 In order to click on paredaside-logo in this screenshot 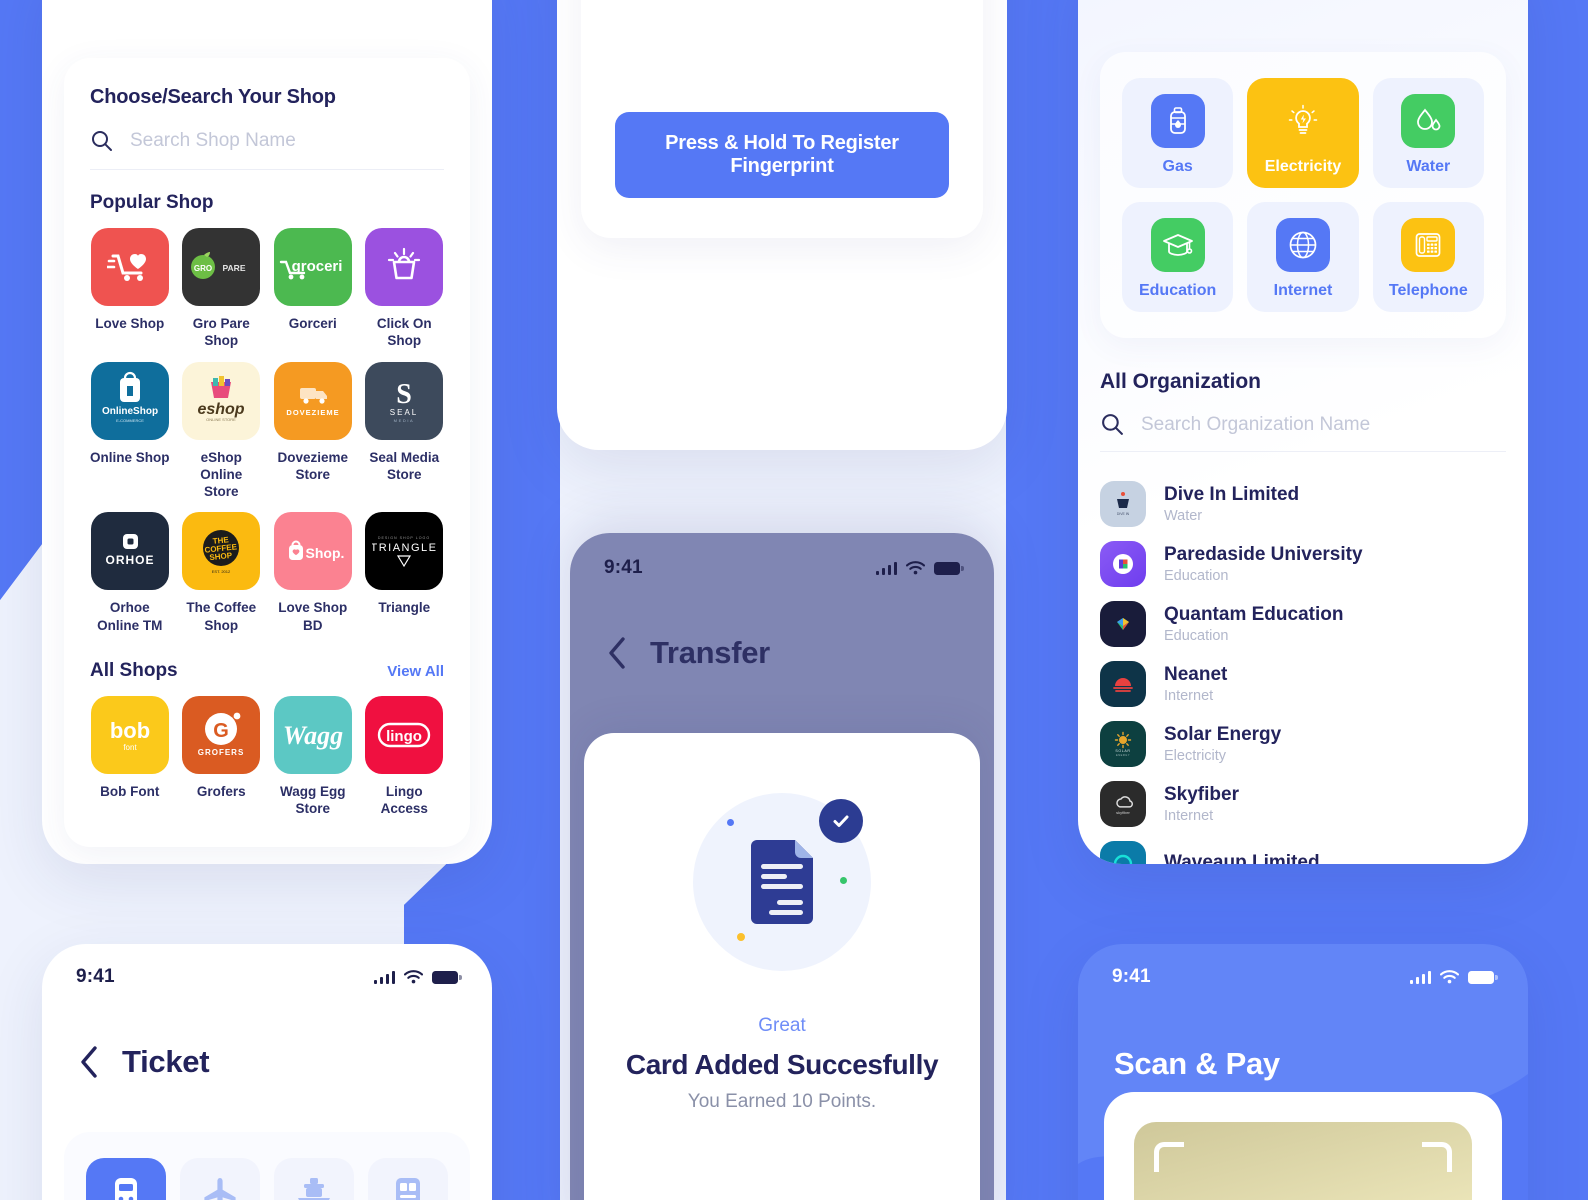, I will do `click(1123, 564)`.